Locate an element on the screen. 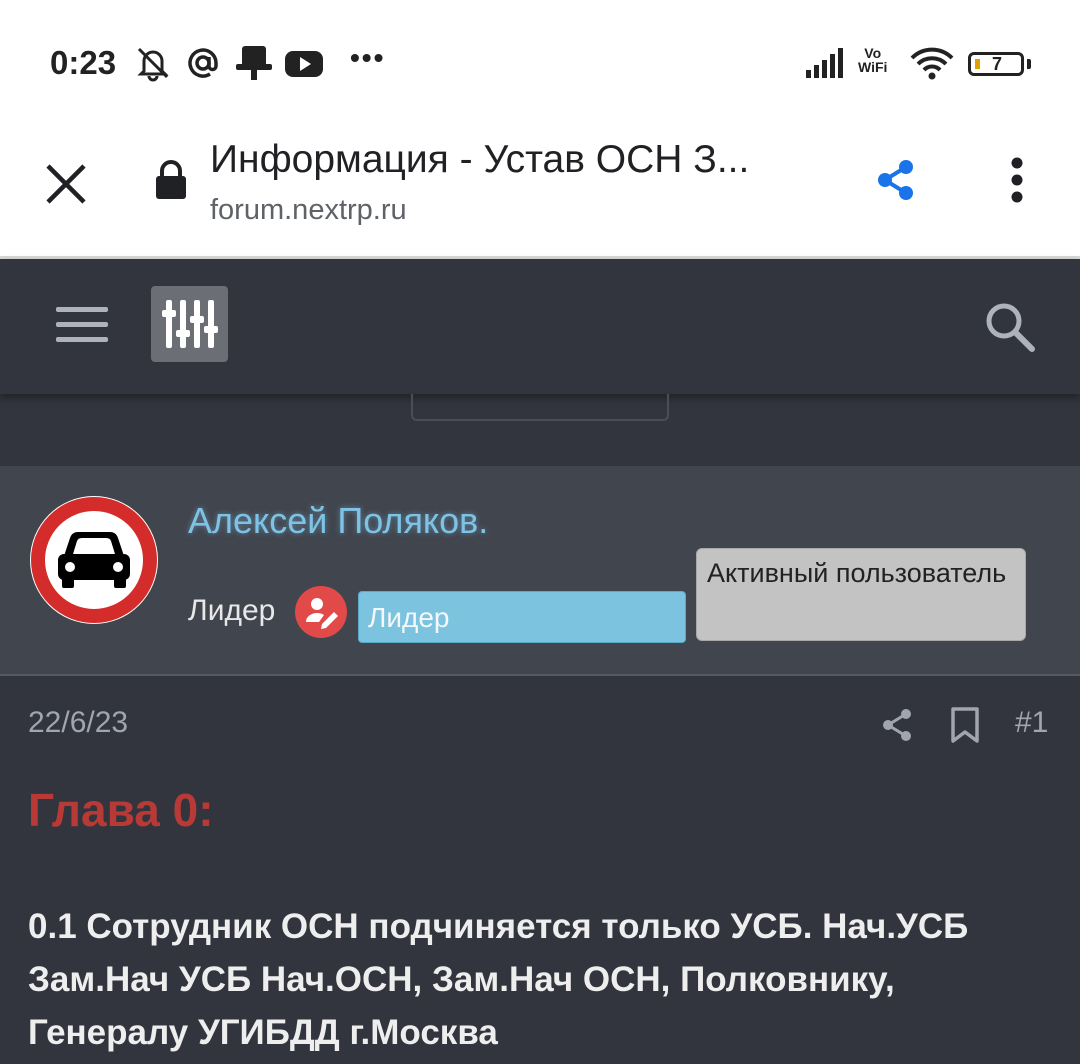 Image resolution: width=1080 pixels, height=1064 pixels. author-name: Алексей Поляков. is located at coordinates (338, 521).